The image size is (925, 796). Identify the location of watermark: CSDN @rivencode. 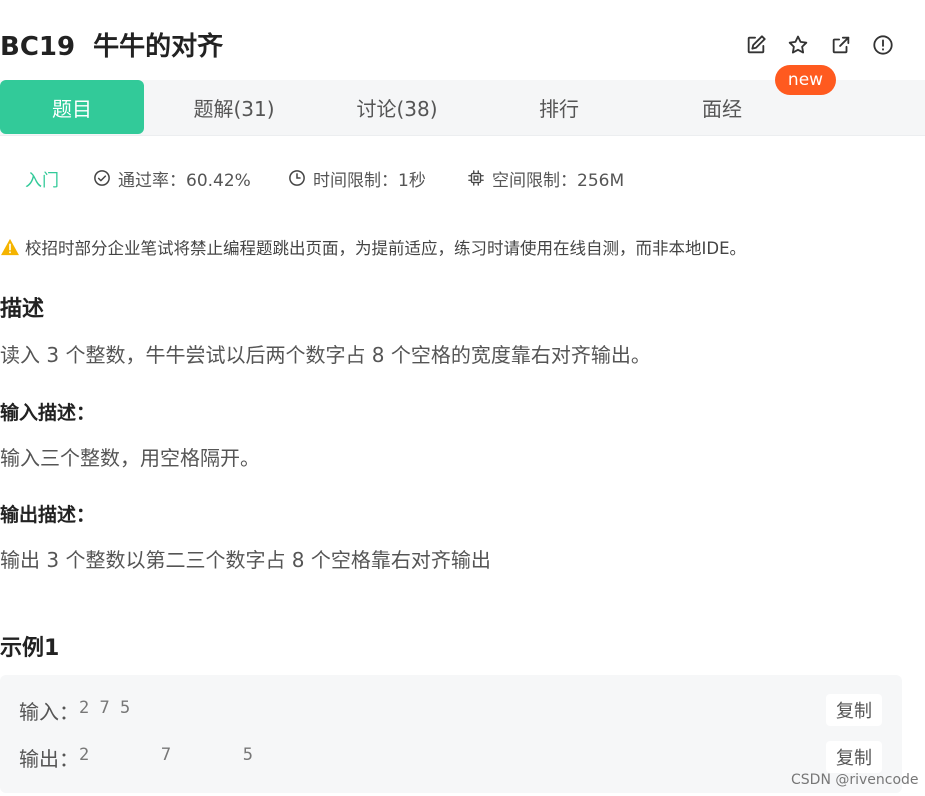
(855, 780).